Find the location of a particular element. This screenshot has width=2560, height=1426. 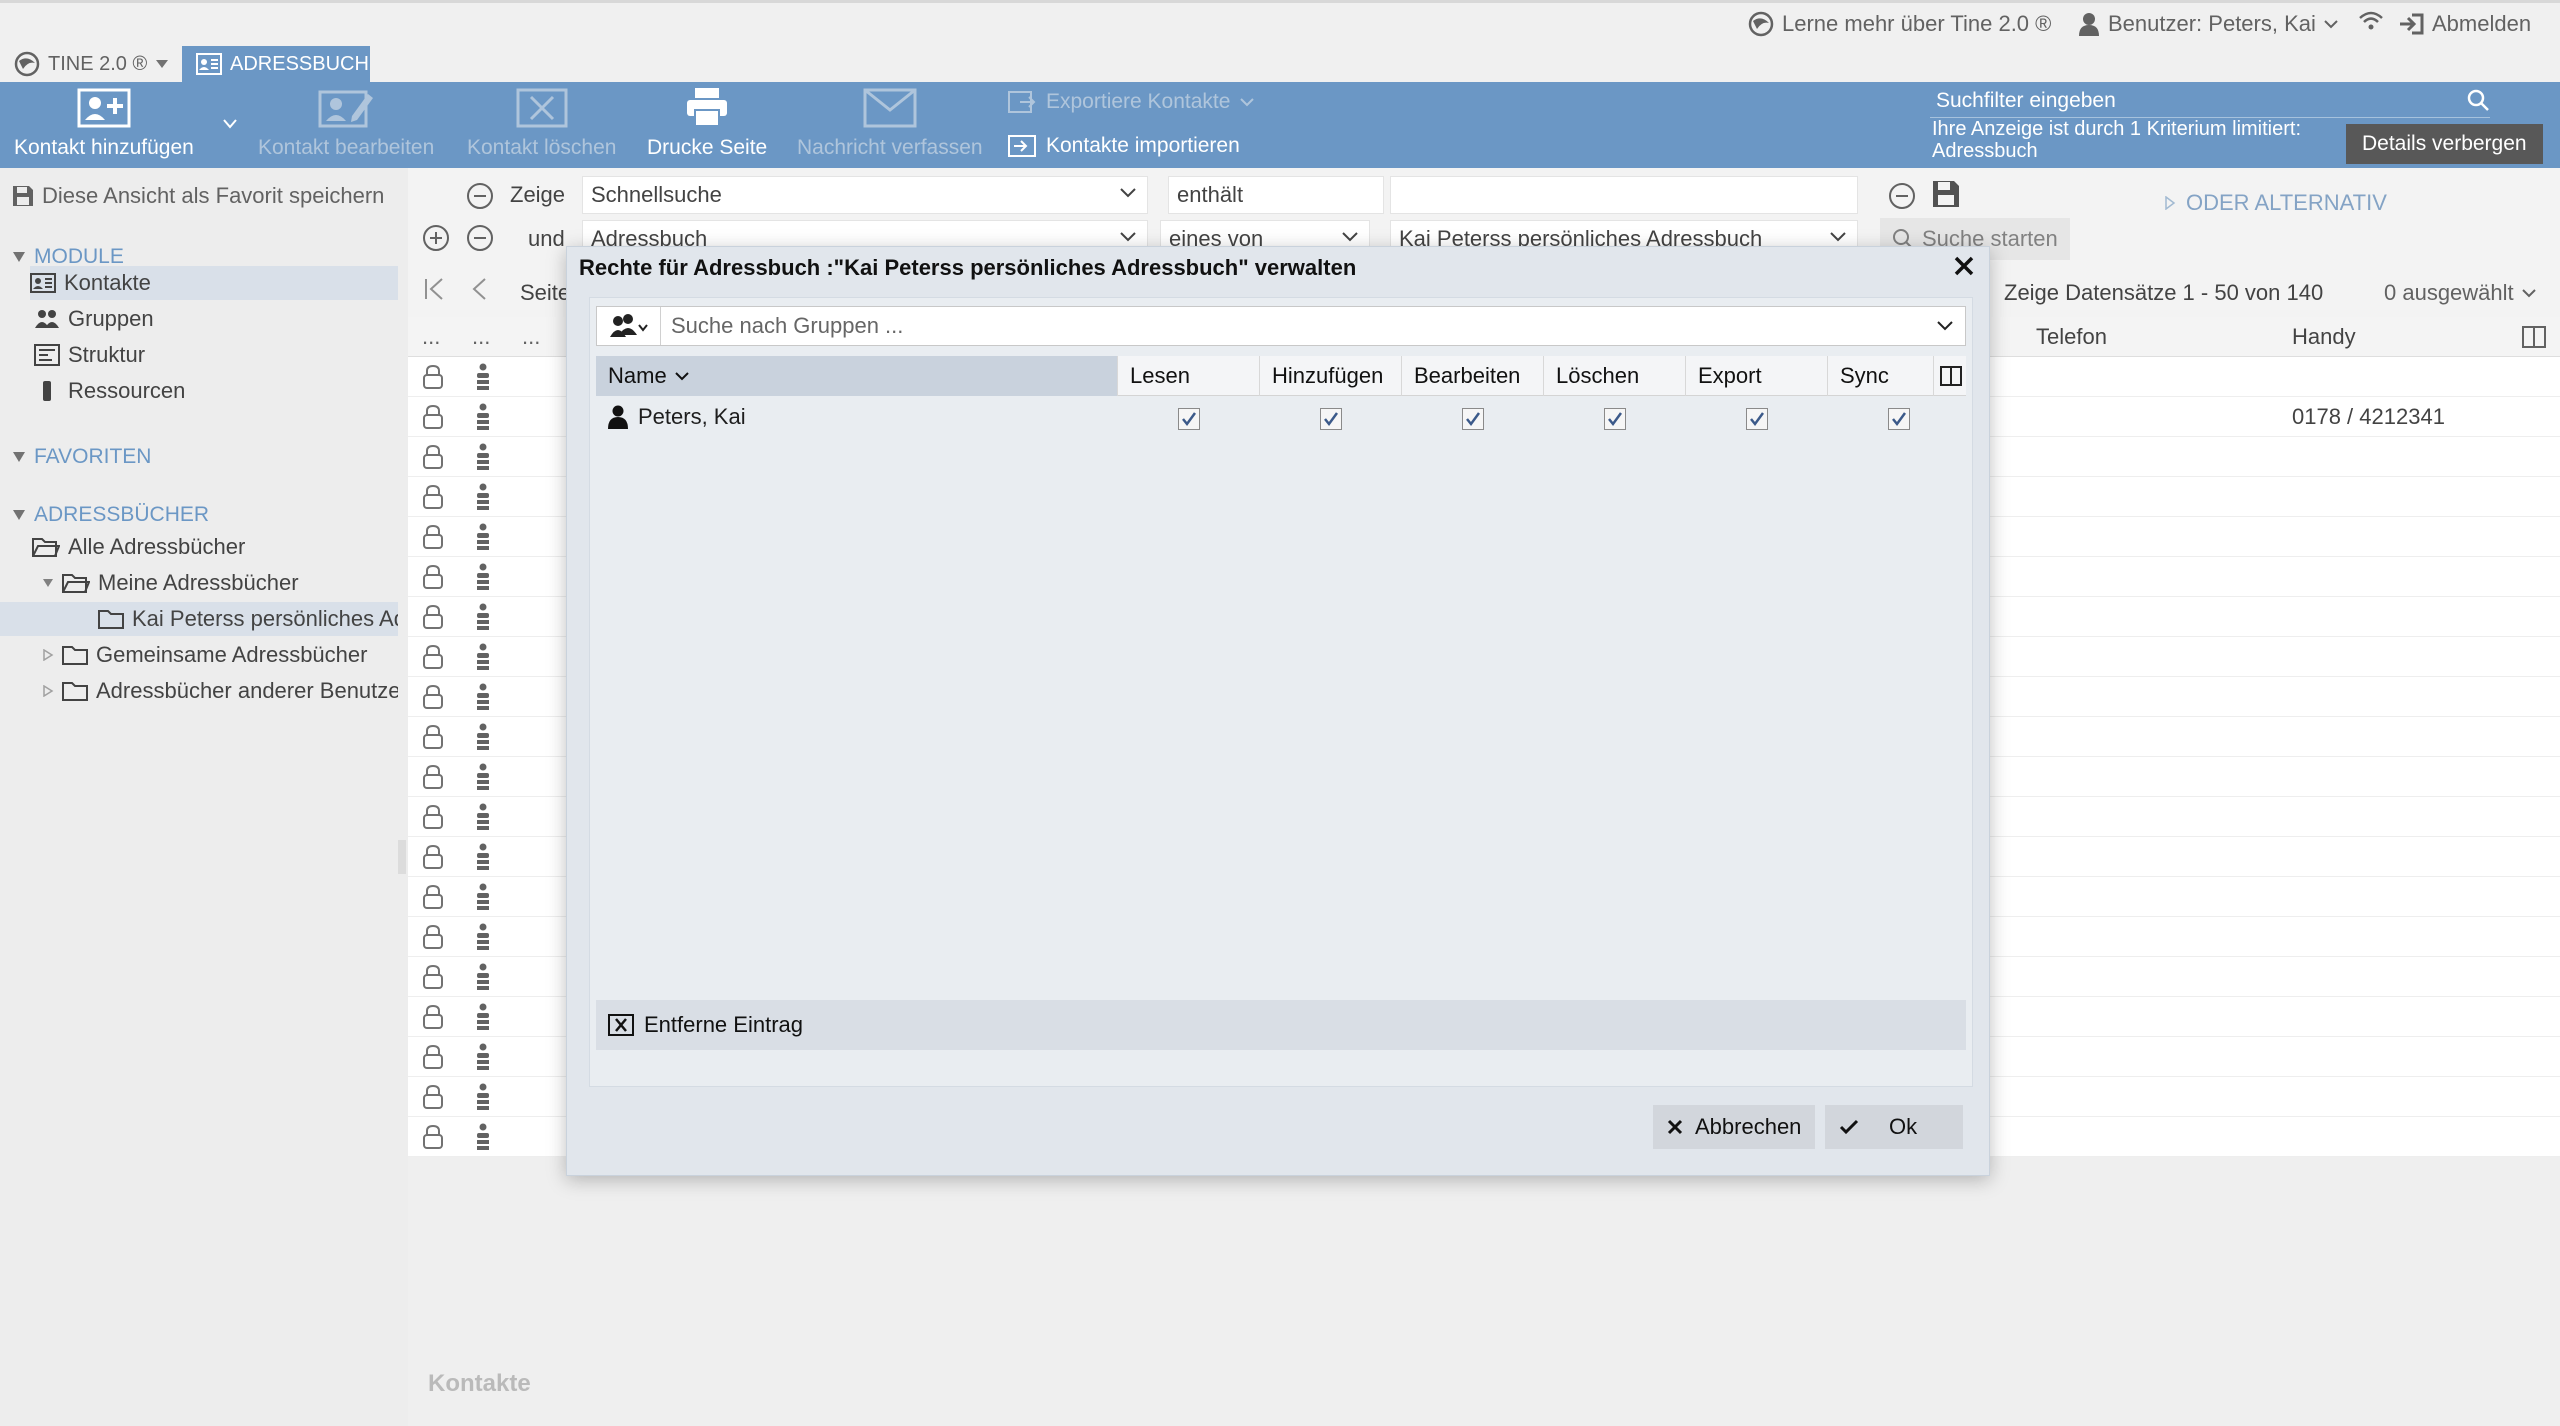

export-checkbox is located at coordinates (1757, 419).